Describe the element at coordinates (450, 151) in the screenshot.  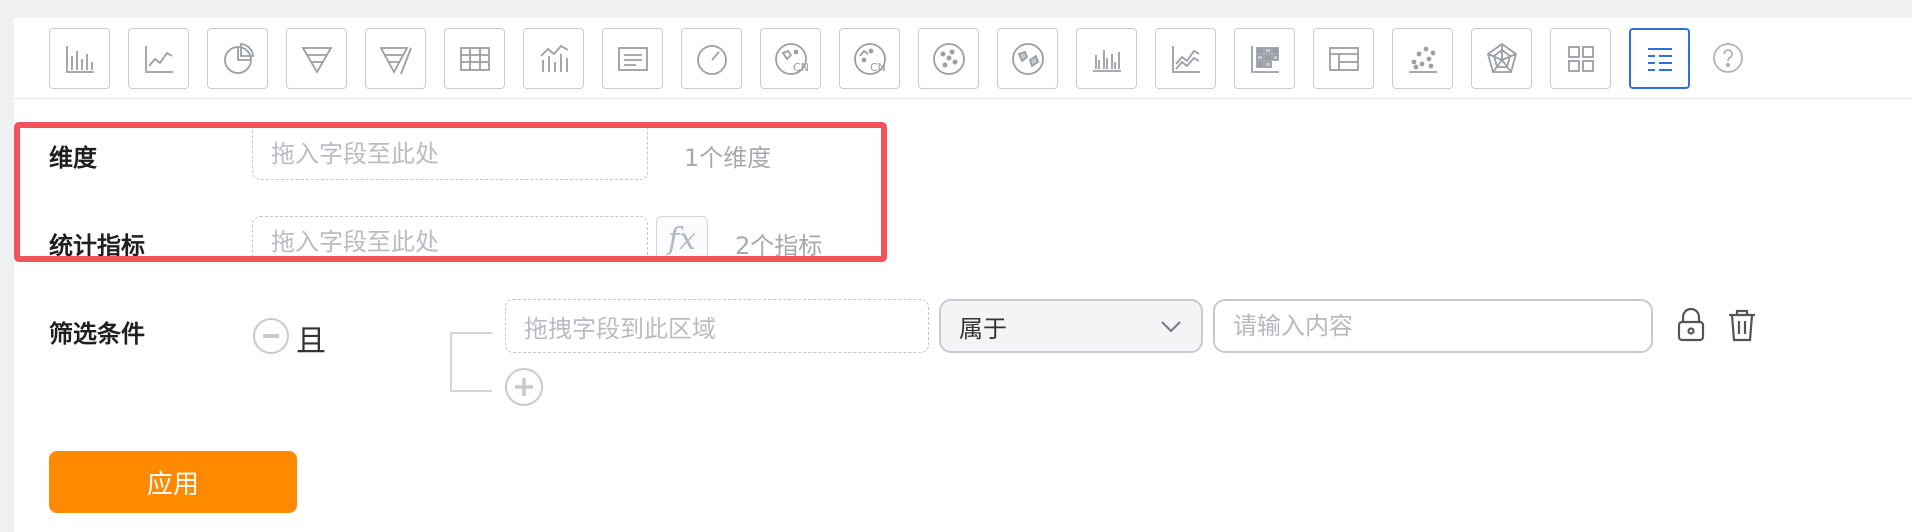
I see `dimension-drop-zone: 拖入字段至此处` at that location.